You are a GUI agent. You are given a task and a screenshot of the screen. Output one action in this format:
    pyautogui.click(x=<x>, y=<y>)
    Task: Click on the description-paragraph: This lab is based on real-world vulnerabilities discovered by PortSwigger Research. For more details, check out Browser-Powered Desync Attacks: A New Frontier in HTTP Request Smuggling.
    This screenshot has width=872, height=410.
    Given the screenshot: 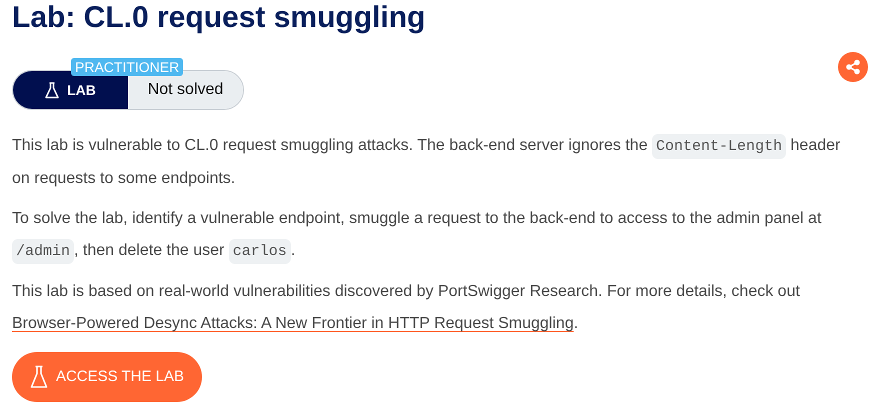 What is the action you would take?
    pyautogui.click(x=406, y=308)
    